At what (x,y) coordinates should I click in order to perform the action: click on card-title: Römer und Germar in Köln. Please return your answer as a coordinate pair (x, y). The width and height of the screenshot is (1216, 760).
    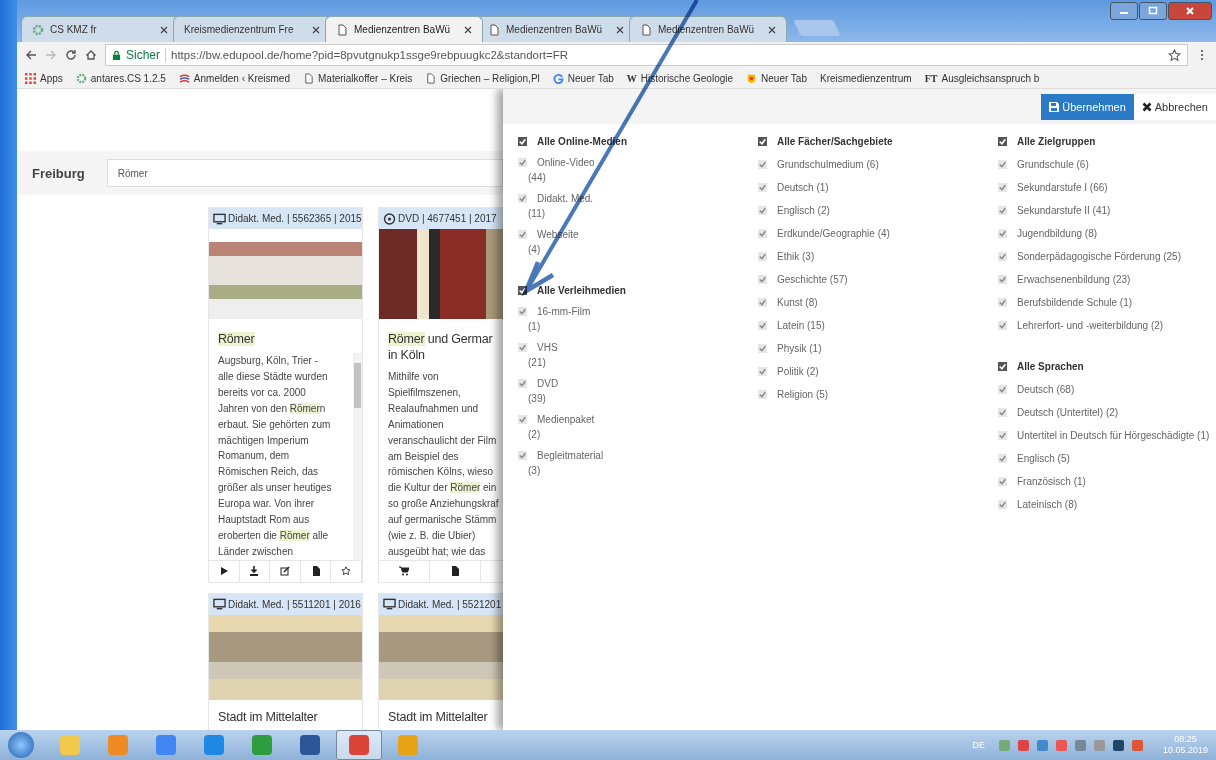
    Looking at the image, I should click on (441, 344).